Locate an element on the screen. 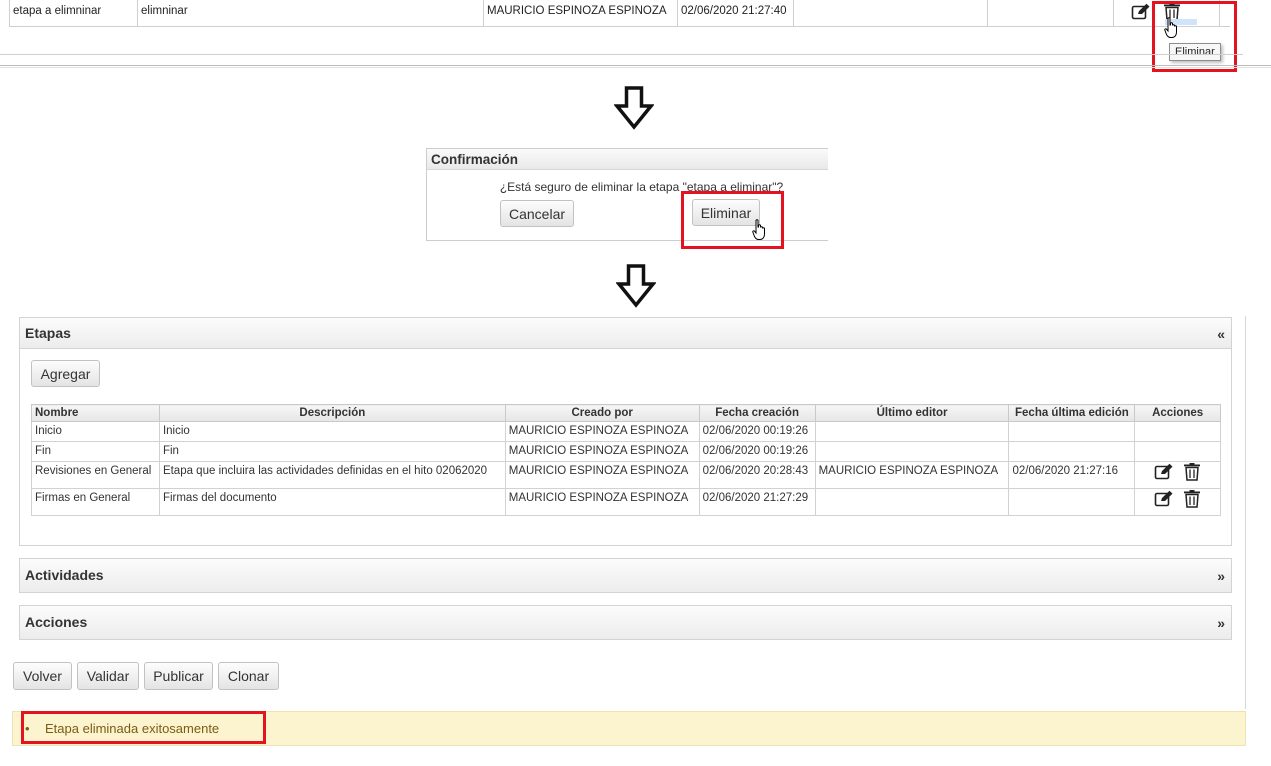 The width and height of the screenshot is (1271, 766). acciones-title: Acciones is located at coordinates (56, 622).